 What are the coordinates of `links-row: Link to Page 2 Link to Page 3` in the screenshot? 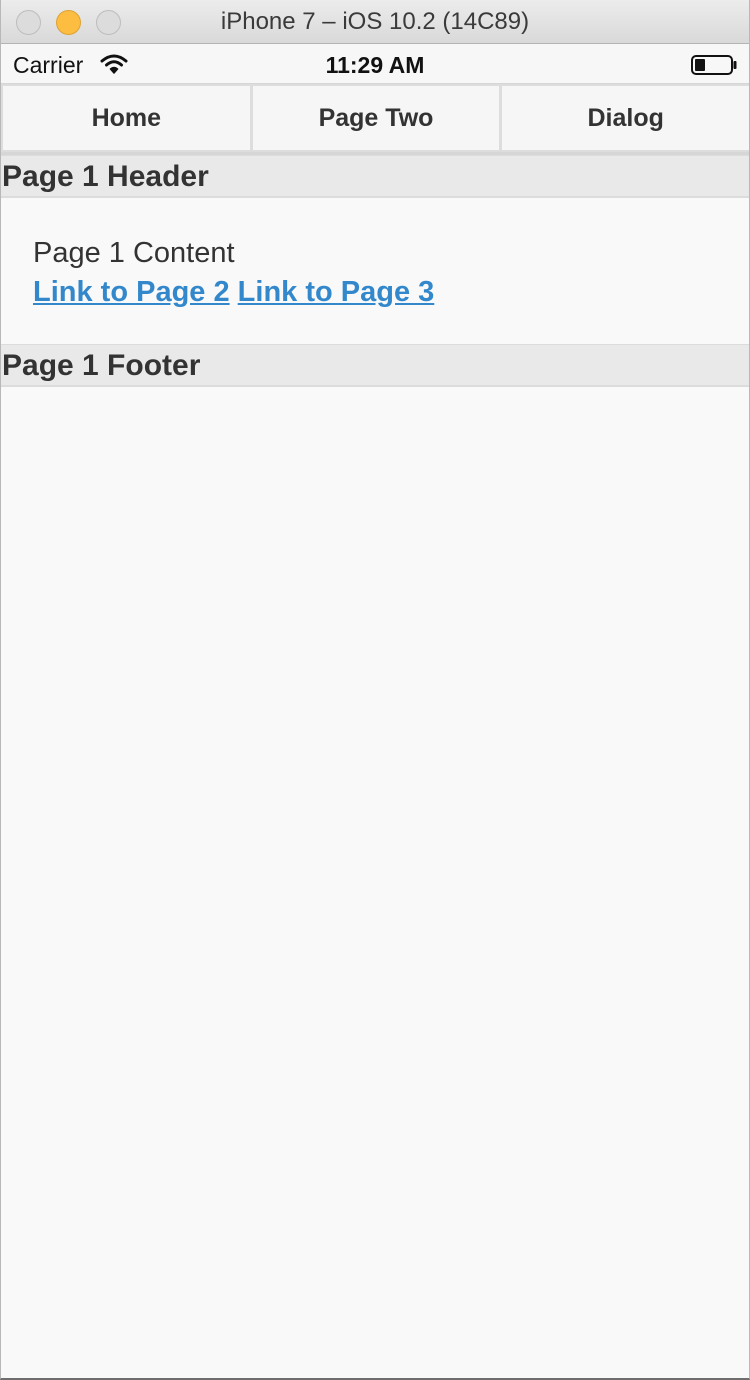 It's located at (375, 292).